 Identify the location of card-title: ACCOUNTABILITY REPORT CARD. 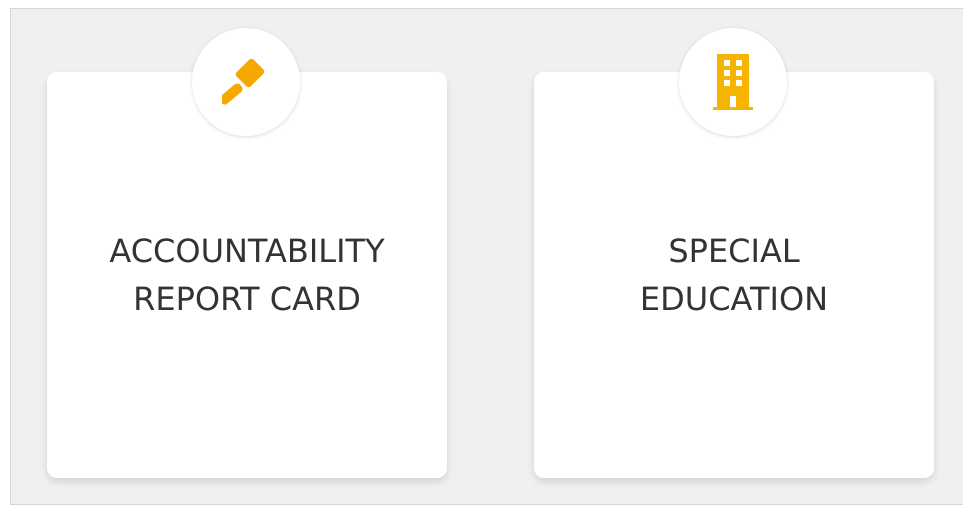
(247, 275).